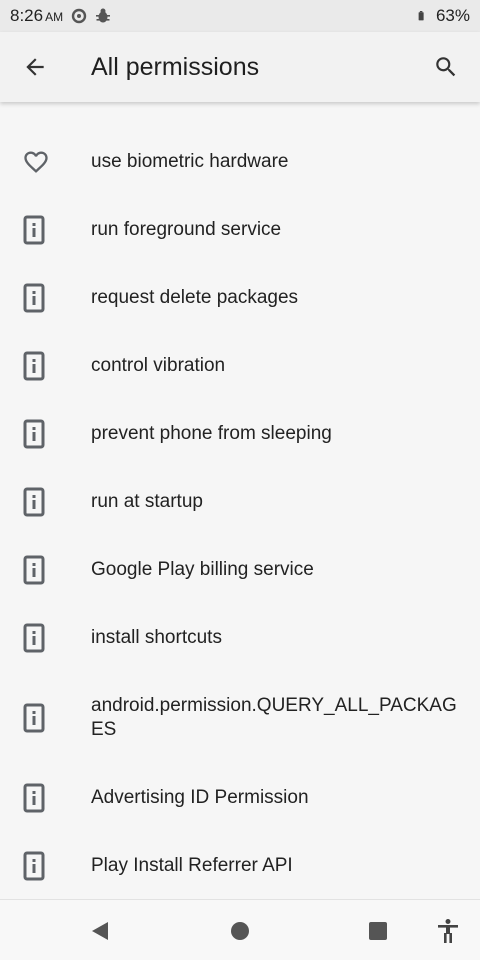 This screenshot has height=960, width=480. I want to click on permission-label: install shortcuts, so click(156, 637).